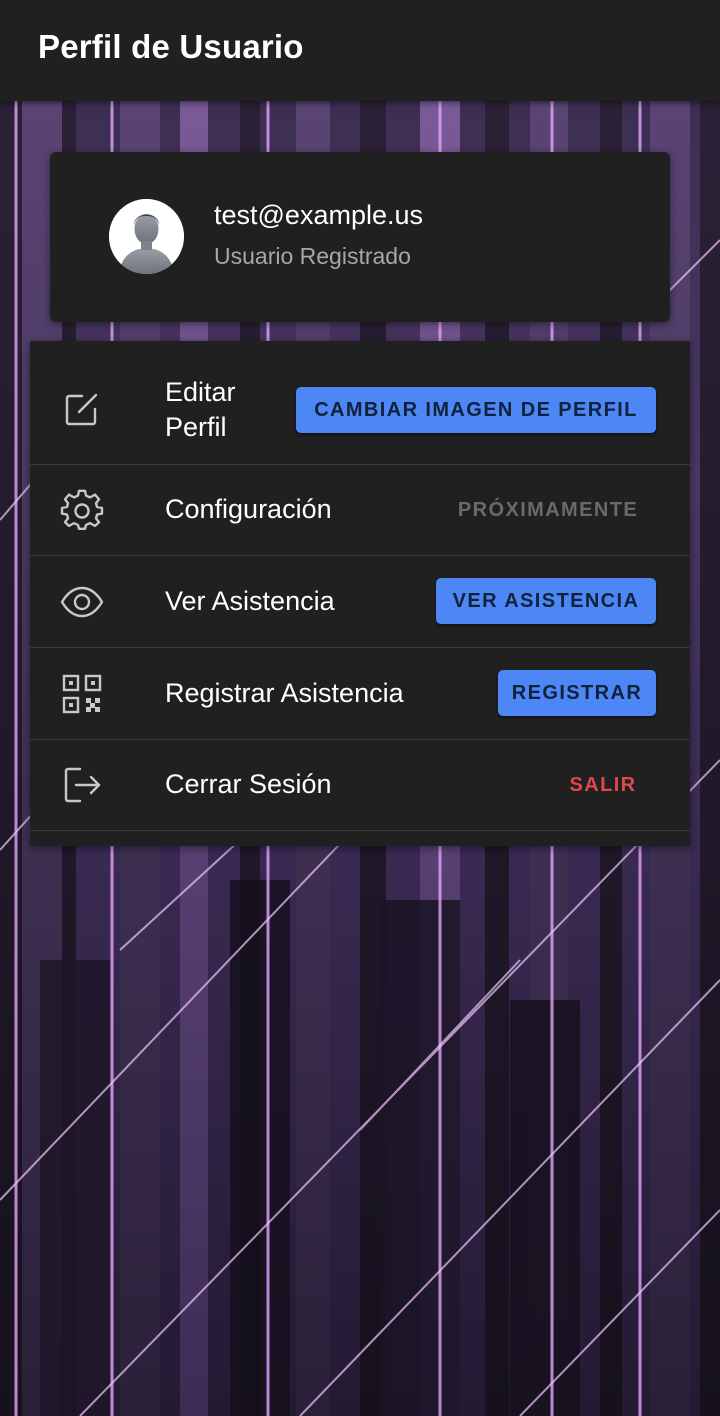 The height and width of the screenshot is (1416, 720). Describe the element at coordinates (82, 409) in the screenshot. I see `edit-square-icon` at that location.